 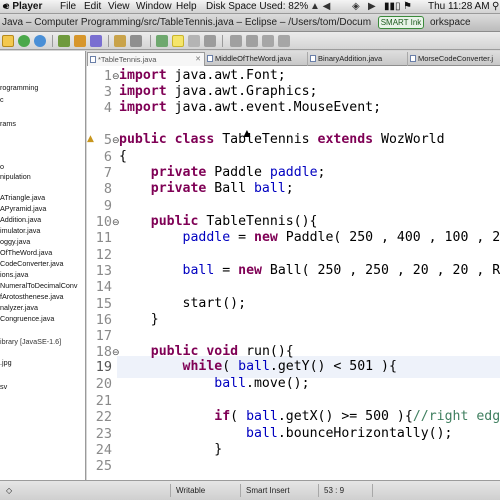 What do you see at coordinates (103, 466) in the screenshot?
I see `line-number: 25` at bounding box center [103, 466].